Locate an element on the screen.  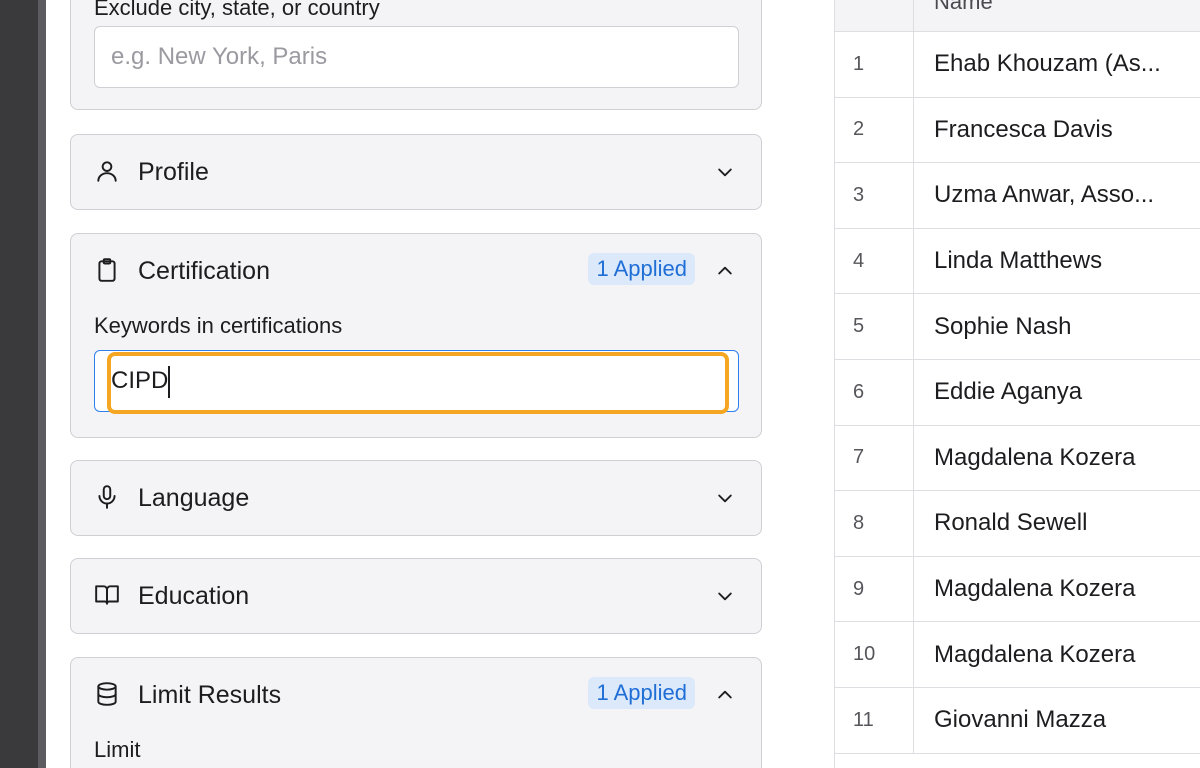
table-row: 9 Magdalena Kozera is located at coordinates (1017, 589).